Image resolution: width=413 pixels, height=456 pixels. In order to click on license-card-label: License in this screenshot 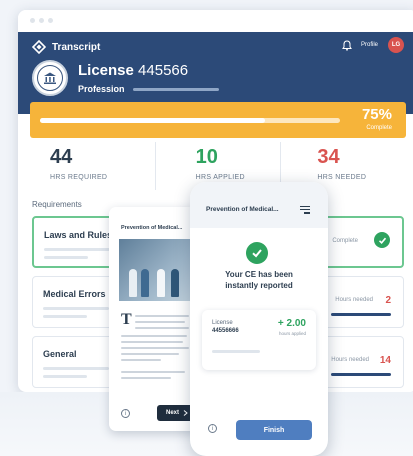, I will do `click(222, 323)`.